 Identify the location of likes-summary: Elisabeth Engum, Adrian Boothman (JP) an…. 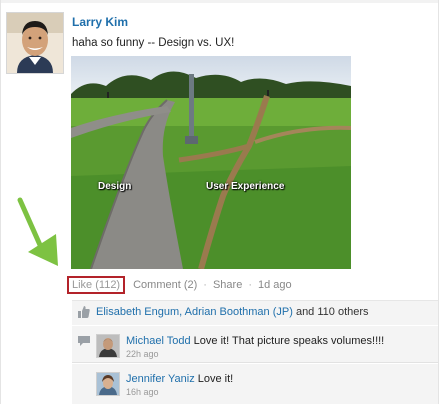
(255, 312).